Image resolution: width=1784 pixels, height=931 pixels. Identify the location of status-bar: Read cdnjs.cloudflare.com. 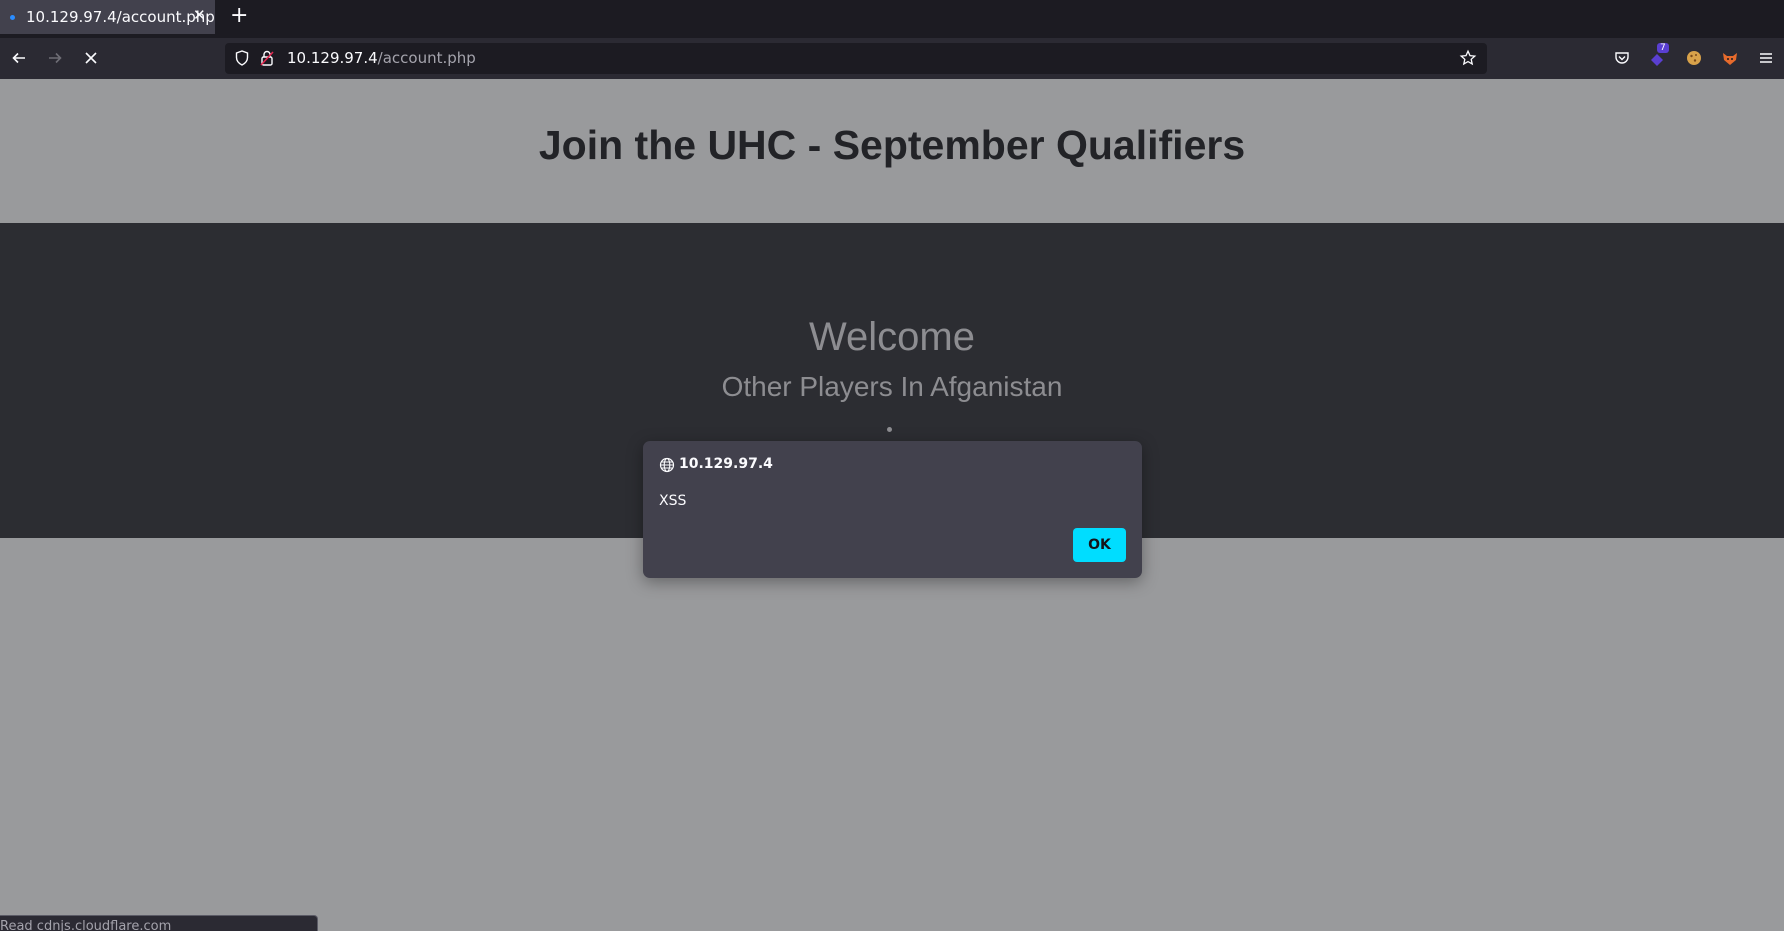
(159, 923).